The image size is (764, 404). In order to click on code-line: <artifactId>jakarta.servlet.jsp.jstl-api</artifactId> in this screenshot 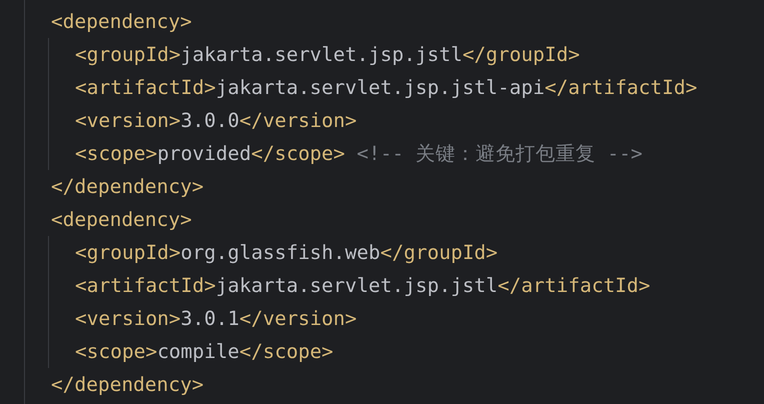, I will do `click(386, 88)`.